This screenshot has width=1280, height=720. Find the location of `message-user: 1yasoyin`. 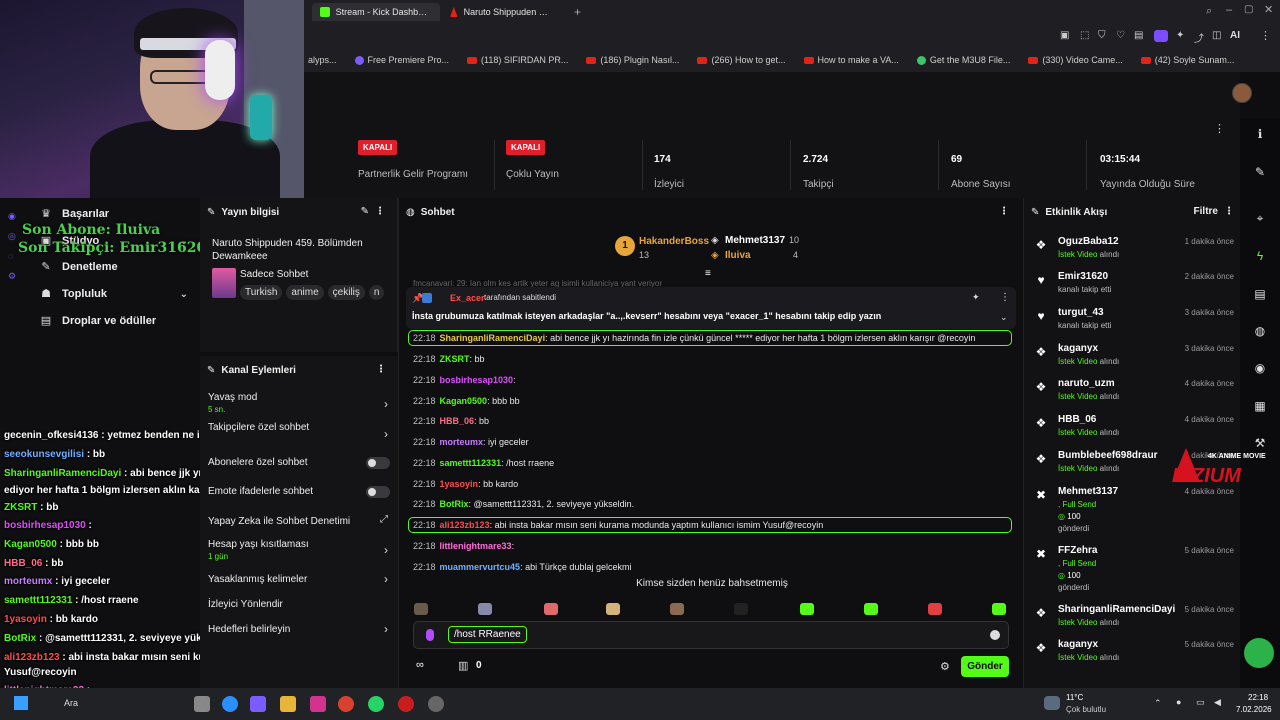

message-user: 1yasoyin is located at coordinates (459, 484).